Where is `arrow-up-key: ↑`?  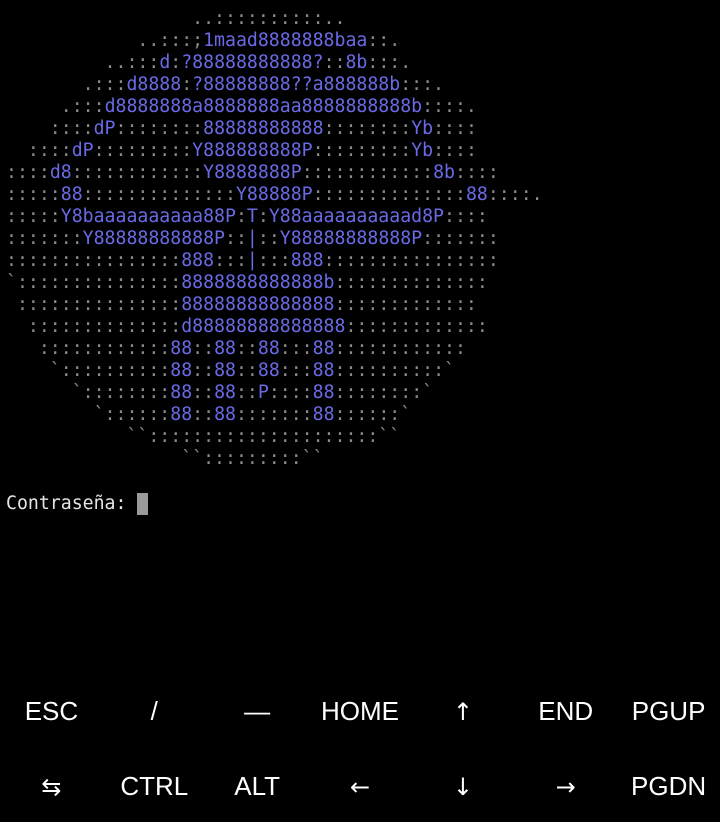 arrow-up-key: ↑ is located at coordinates (462, 711).